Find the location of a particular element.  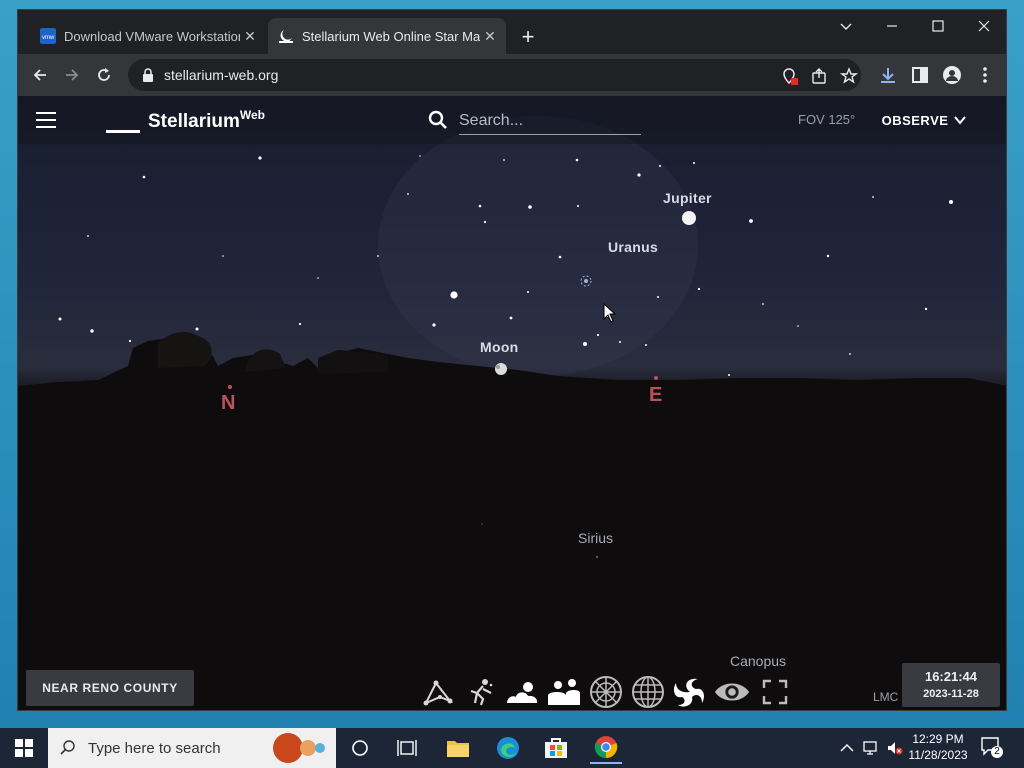

search-highlight-planets-icon is located at coordinates (299, 748).